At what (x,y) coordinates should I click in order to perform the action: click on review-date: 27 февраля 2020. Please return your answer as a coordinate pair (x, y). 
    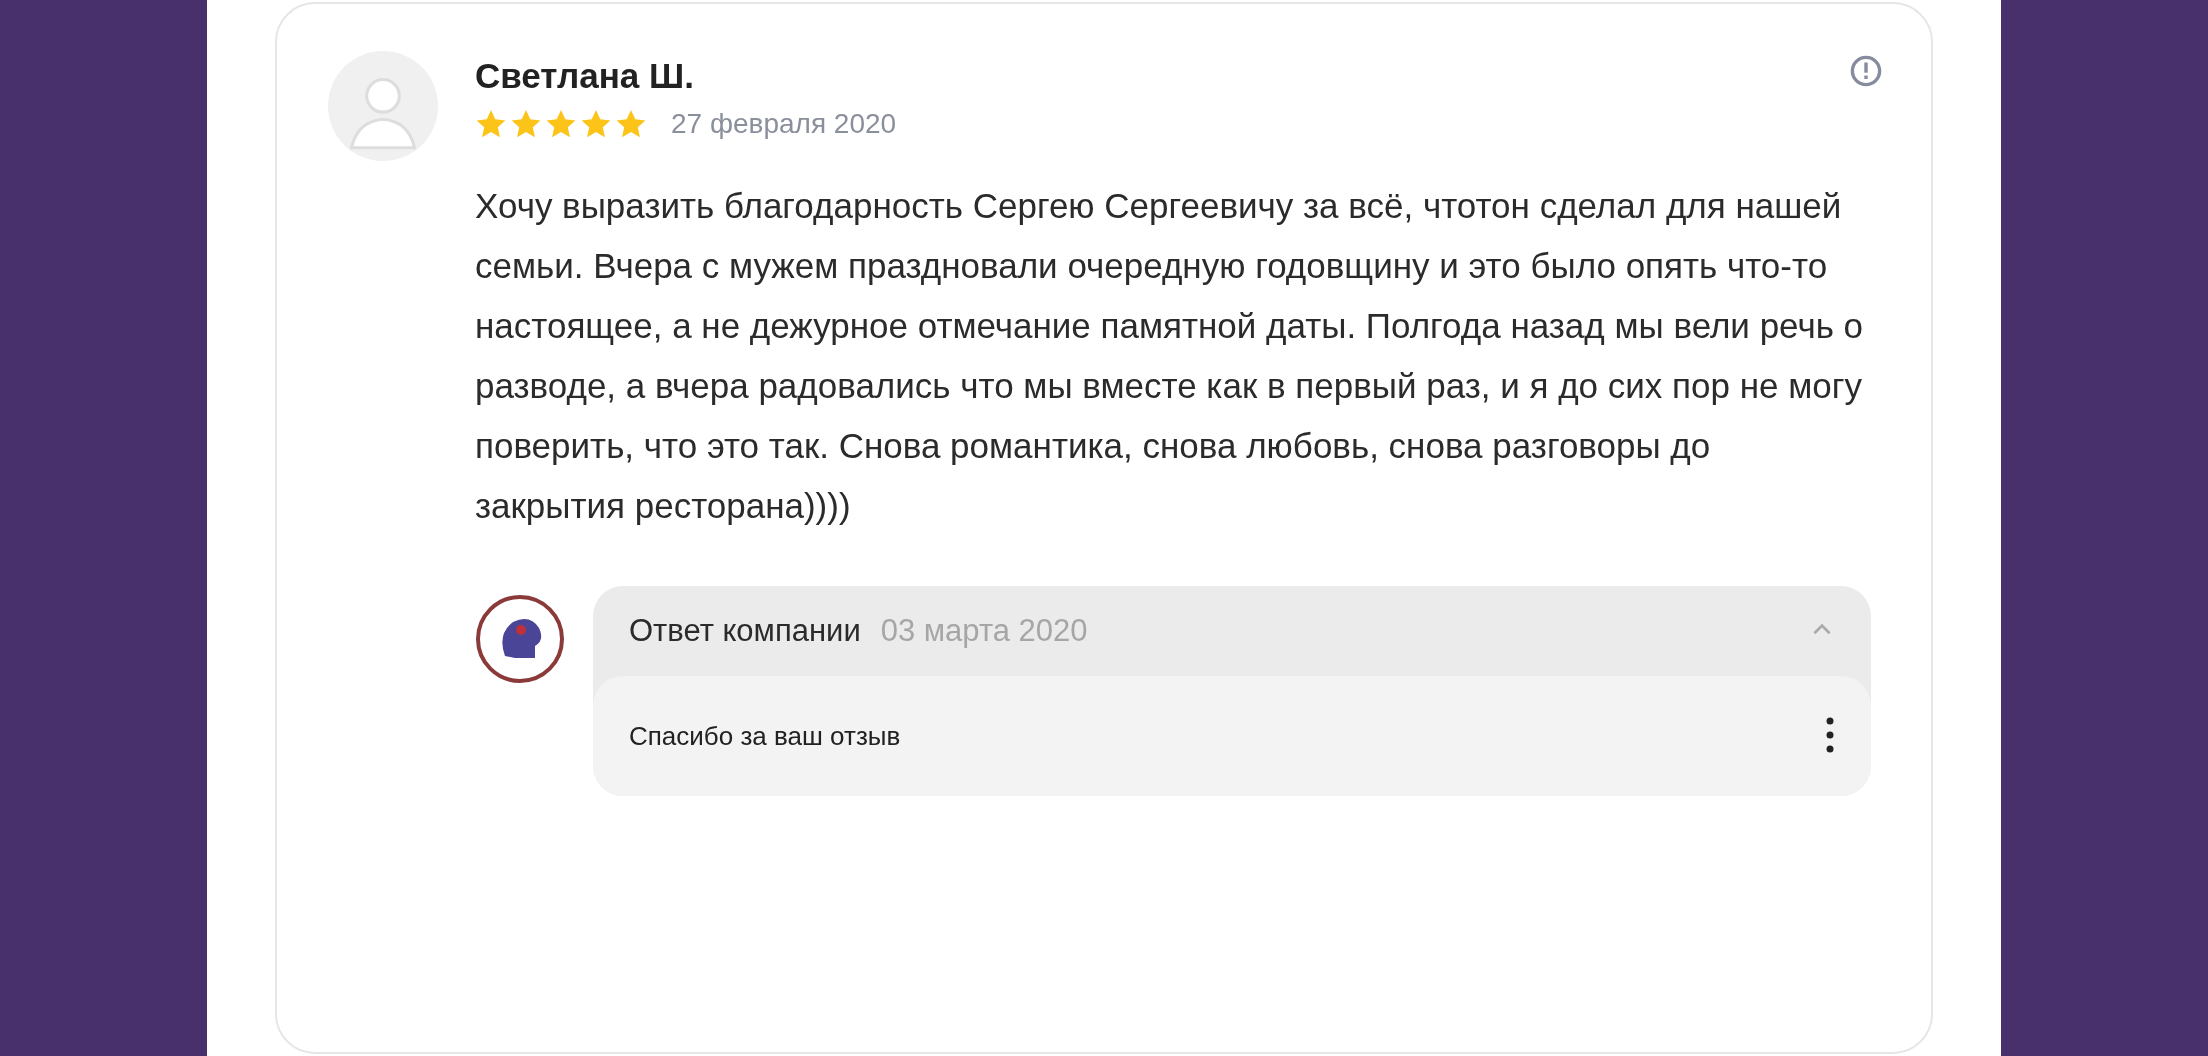
    Looking at the image, I should click on (784, 124).